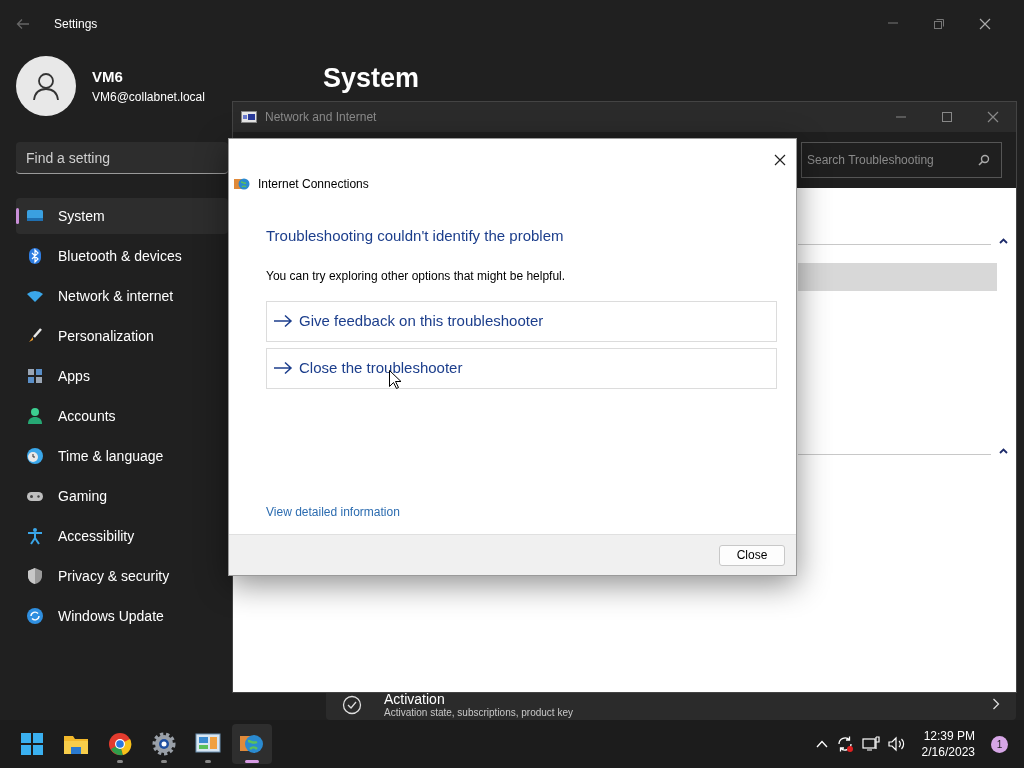 Image resolution: width=1024 pixels, height=768 pixels. What do you see at coordinates (46, 86) in the screenshot?
I see `avatar` at bounding box center [46, 86].